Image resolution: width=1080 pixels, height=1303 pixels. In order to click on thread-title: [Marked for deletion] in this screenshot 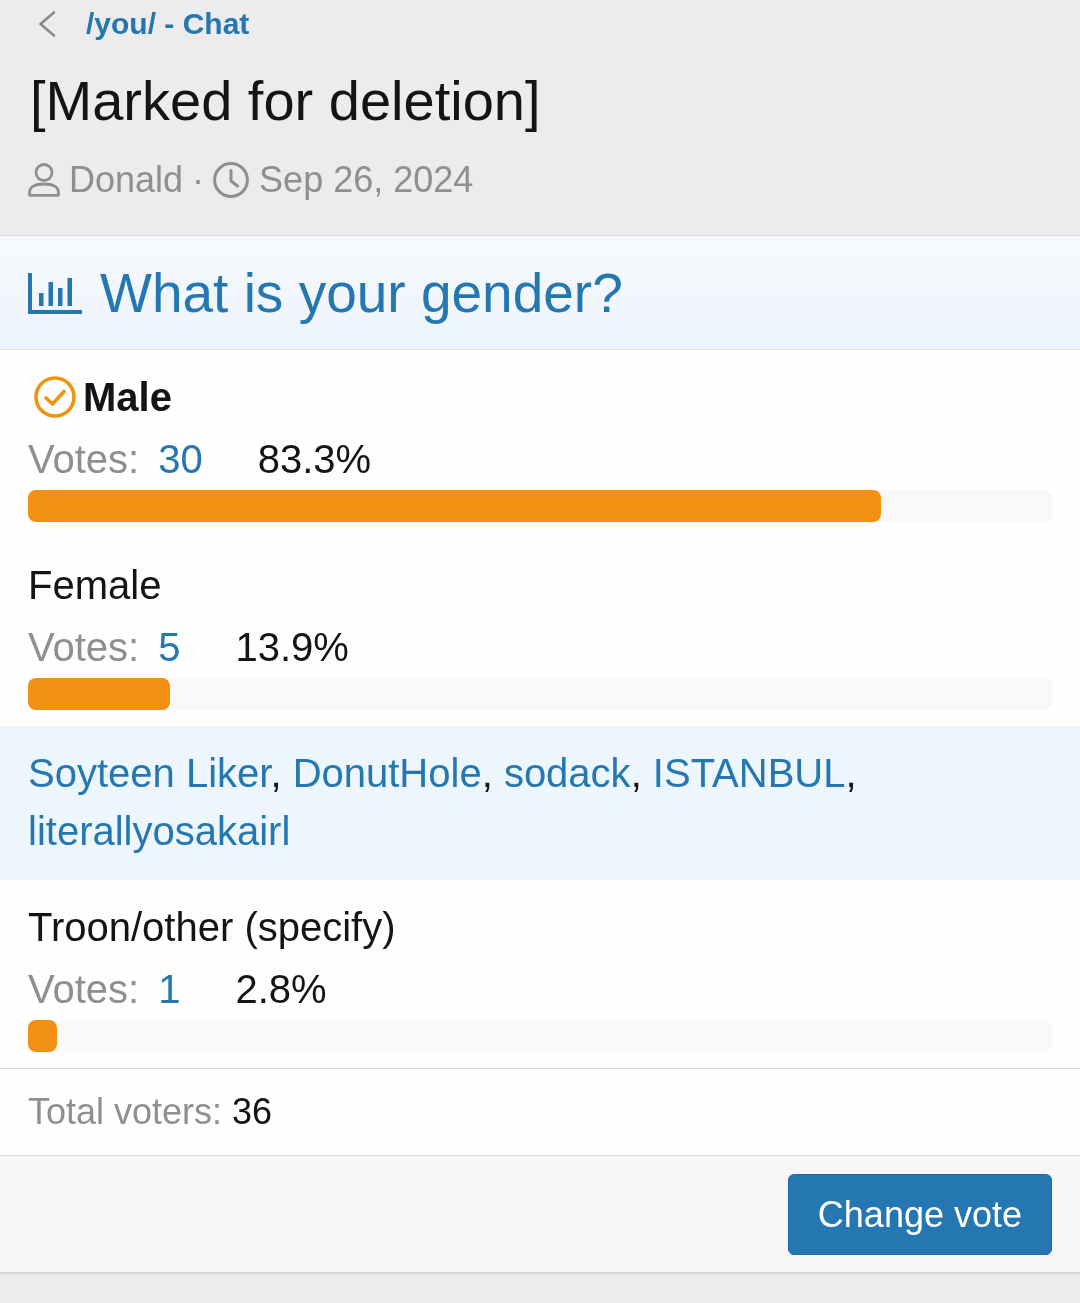, I will do `click(286, 101)`.